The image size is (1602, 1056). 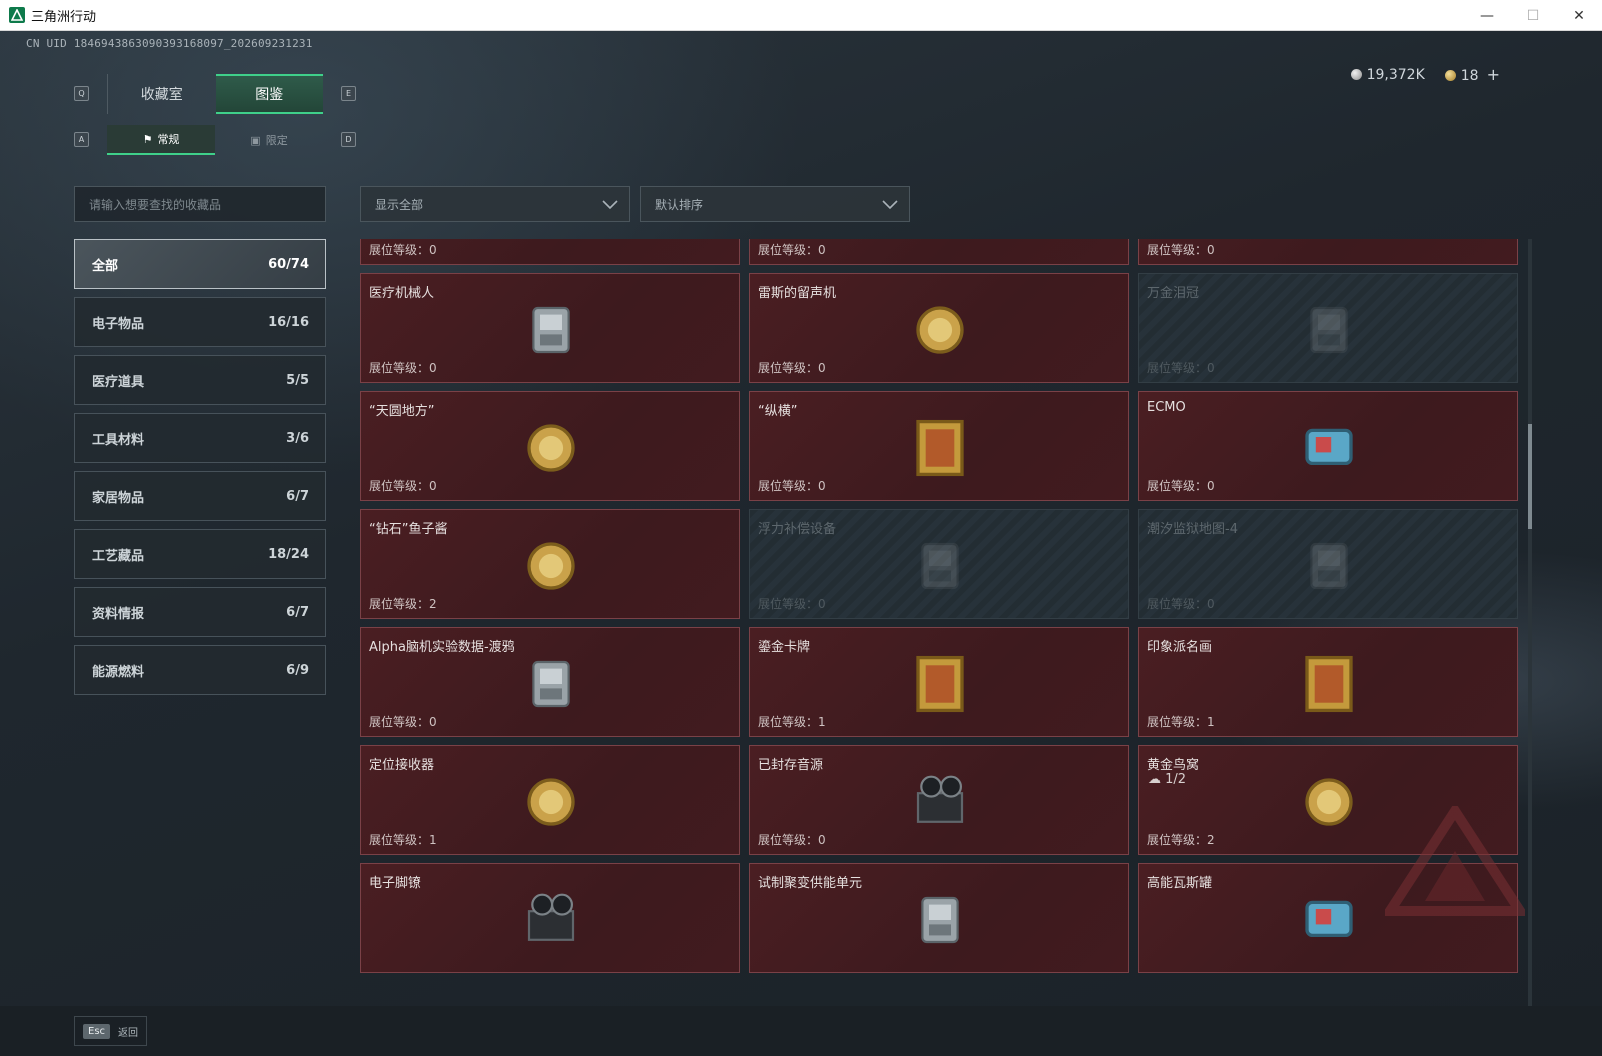 What do you see at coordinates (200, 612) in the screenshot?
I see `category-intel: 资料情报 6/7` at bounding box center [200, 612].